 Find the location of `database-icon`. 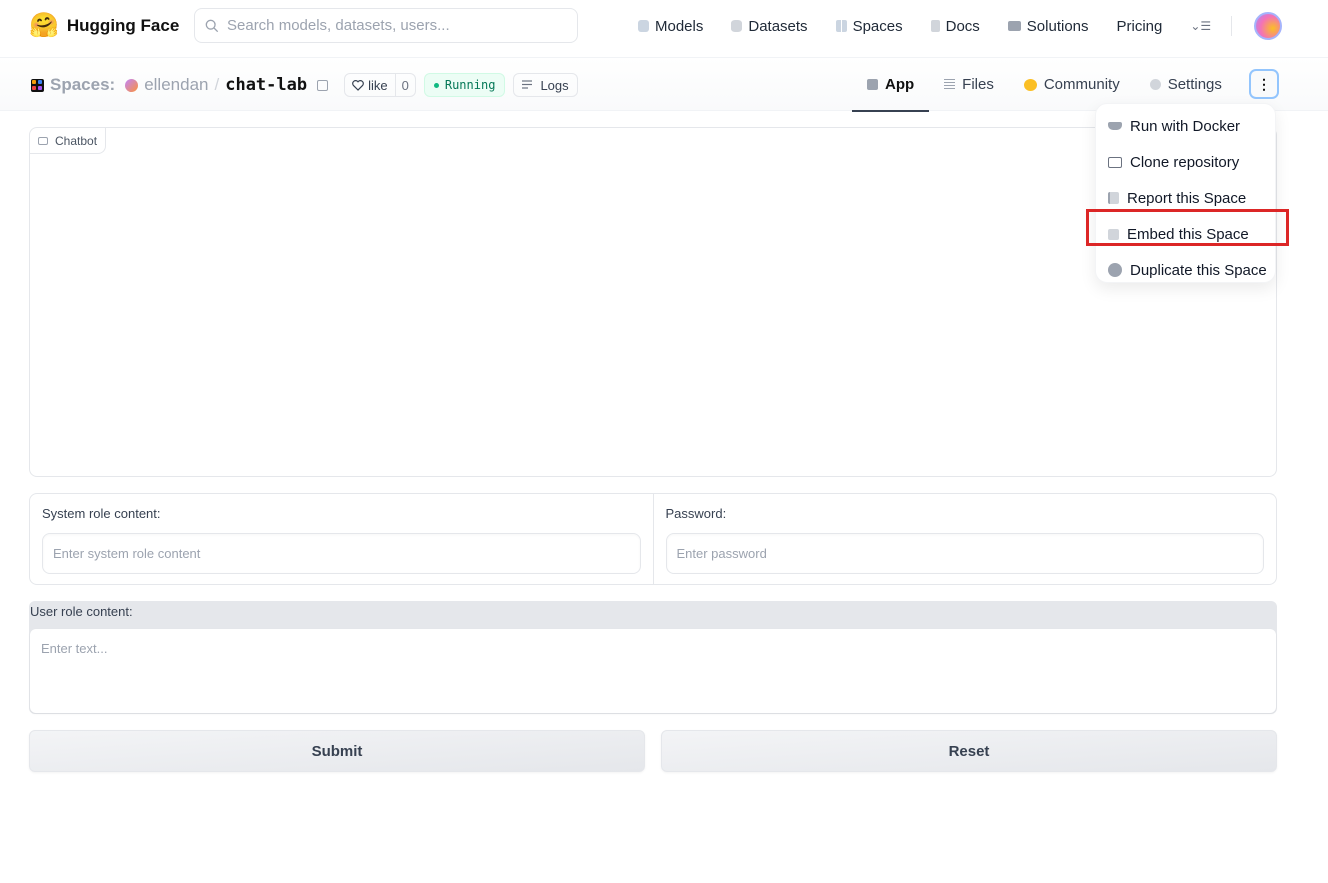

database-icon is located at coordinates (737, 26).